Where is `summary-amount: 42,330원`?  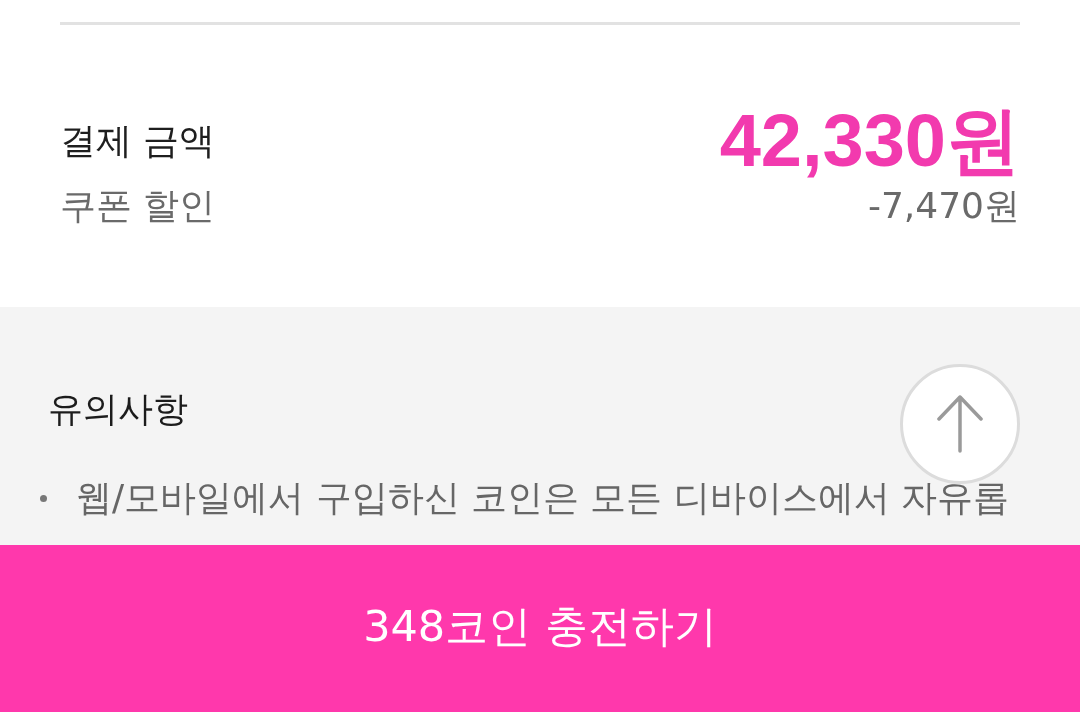
summary-amount: 42,330원 is located at coordinates (869, 141).